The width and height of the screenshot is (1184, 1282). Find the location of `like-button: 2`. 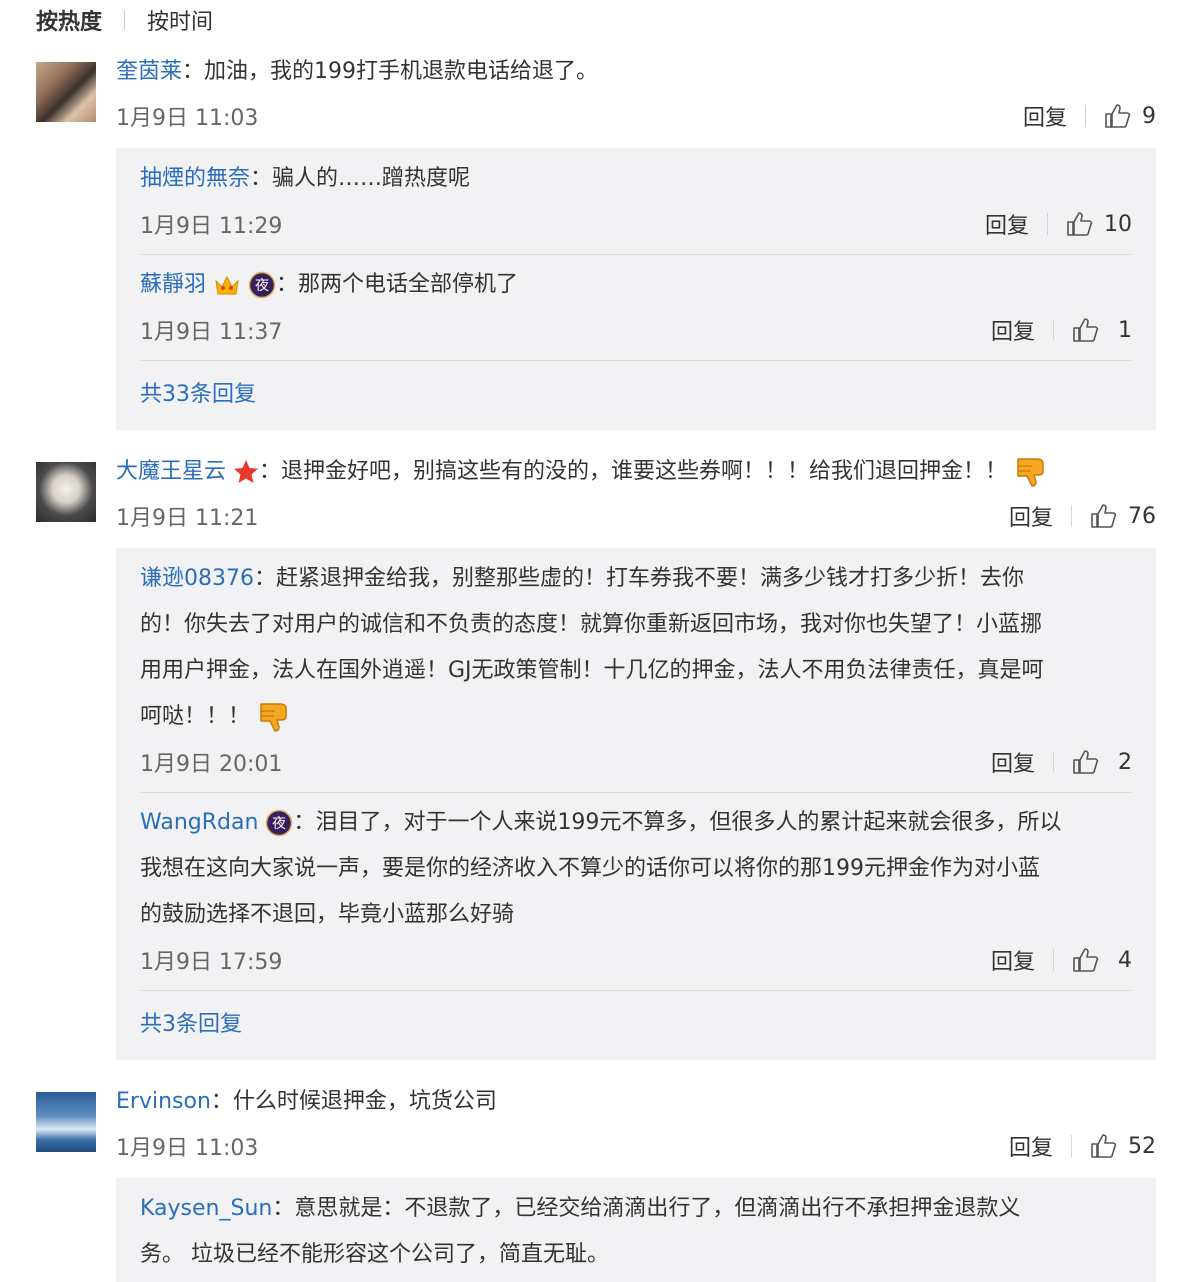

like-button: 2 is located at coordinates (1102, 762).